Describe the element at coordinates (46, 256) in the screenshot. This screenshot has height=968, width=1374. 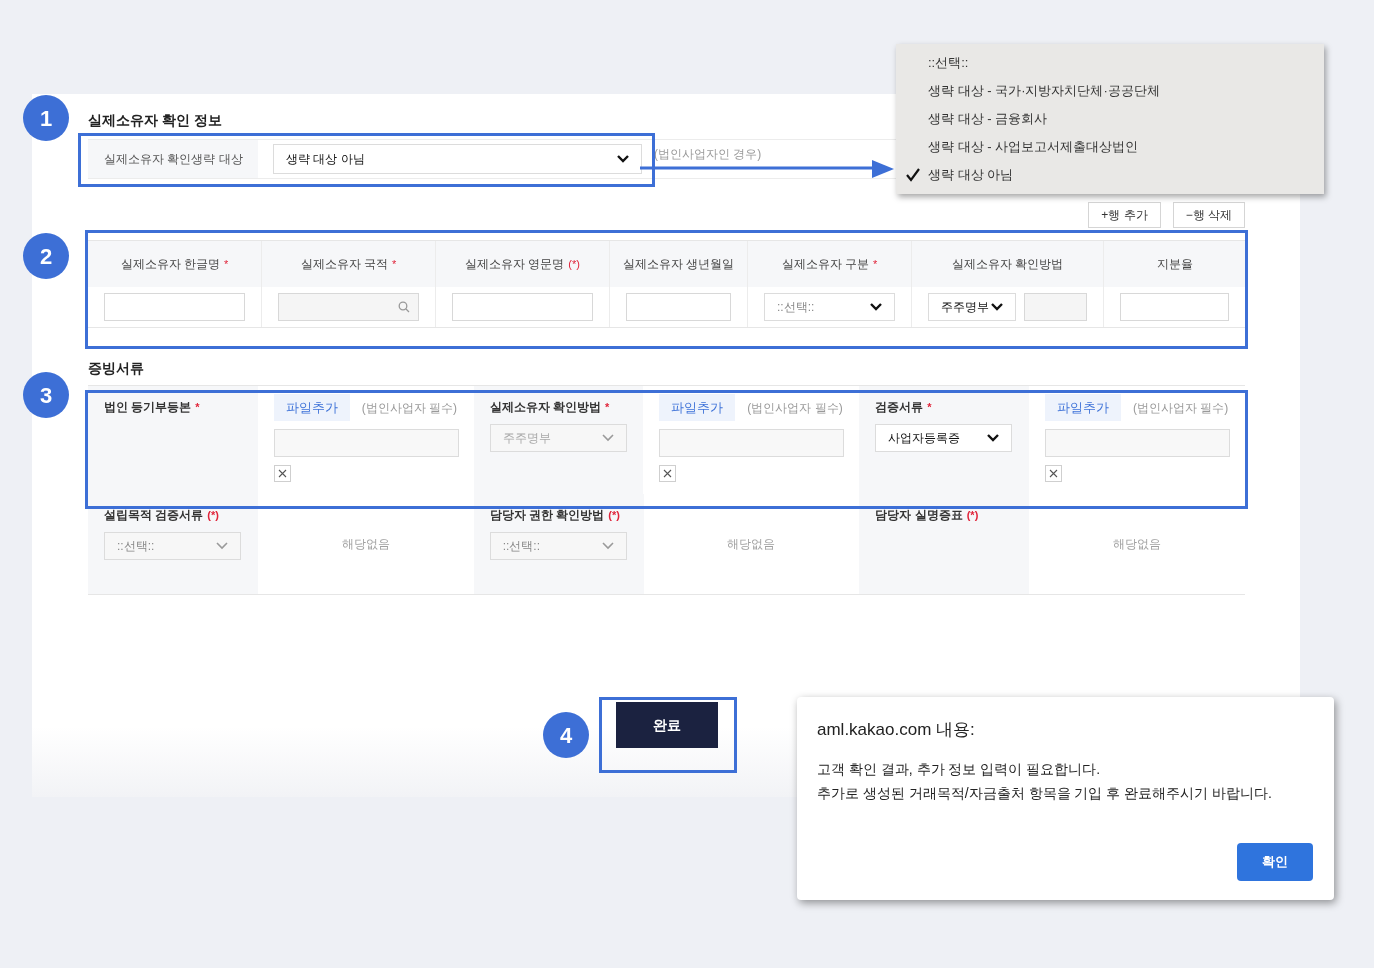
I see `step-number-badge: 2` at that location.